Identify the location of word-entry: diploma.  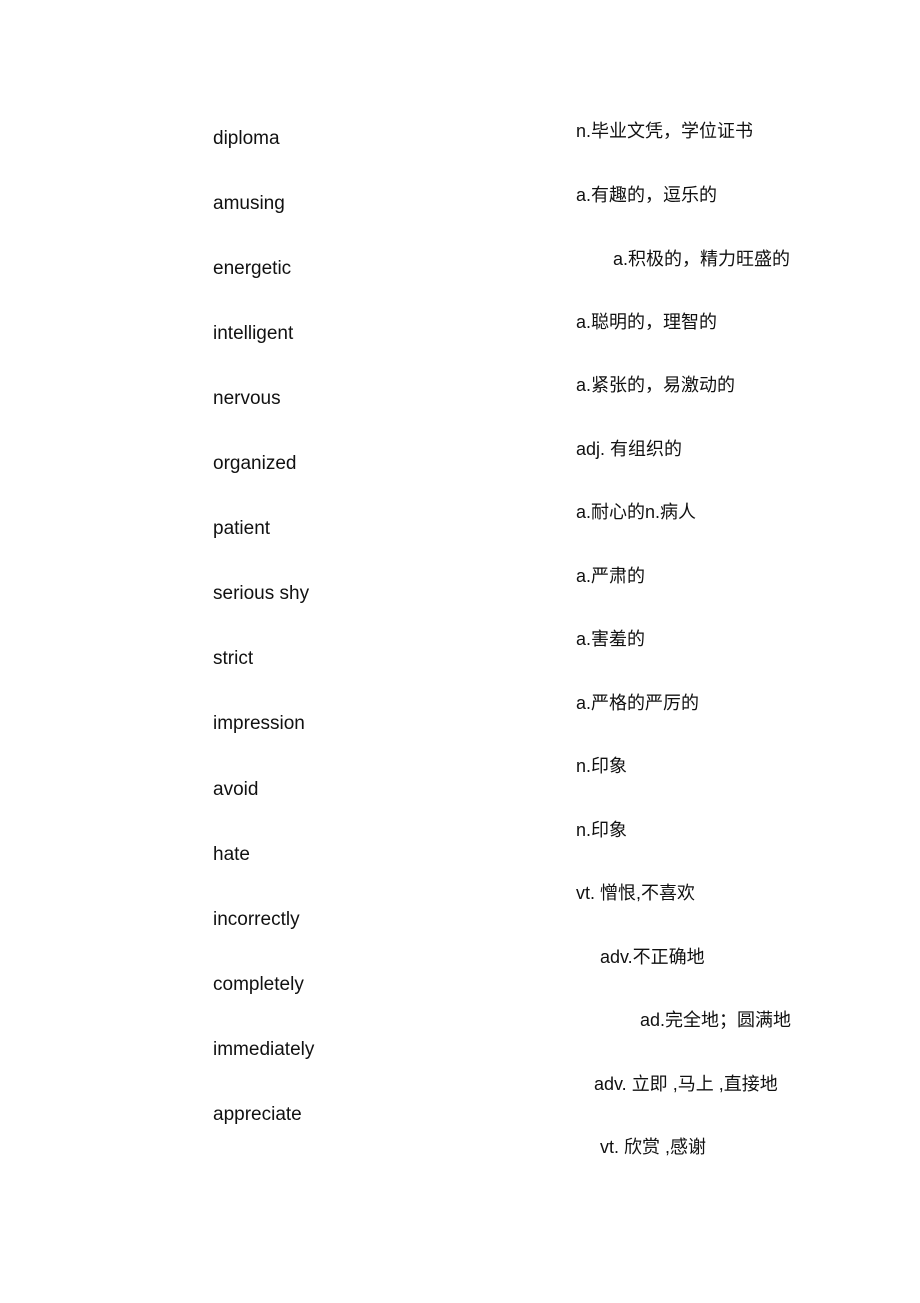
(246, 138).